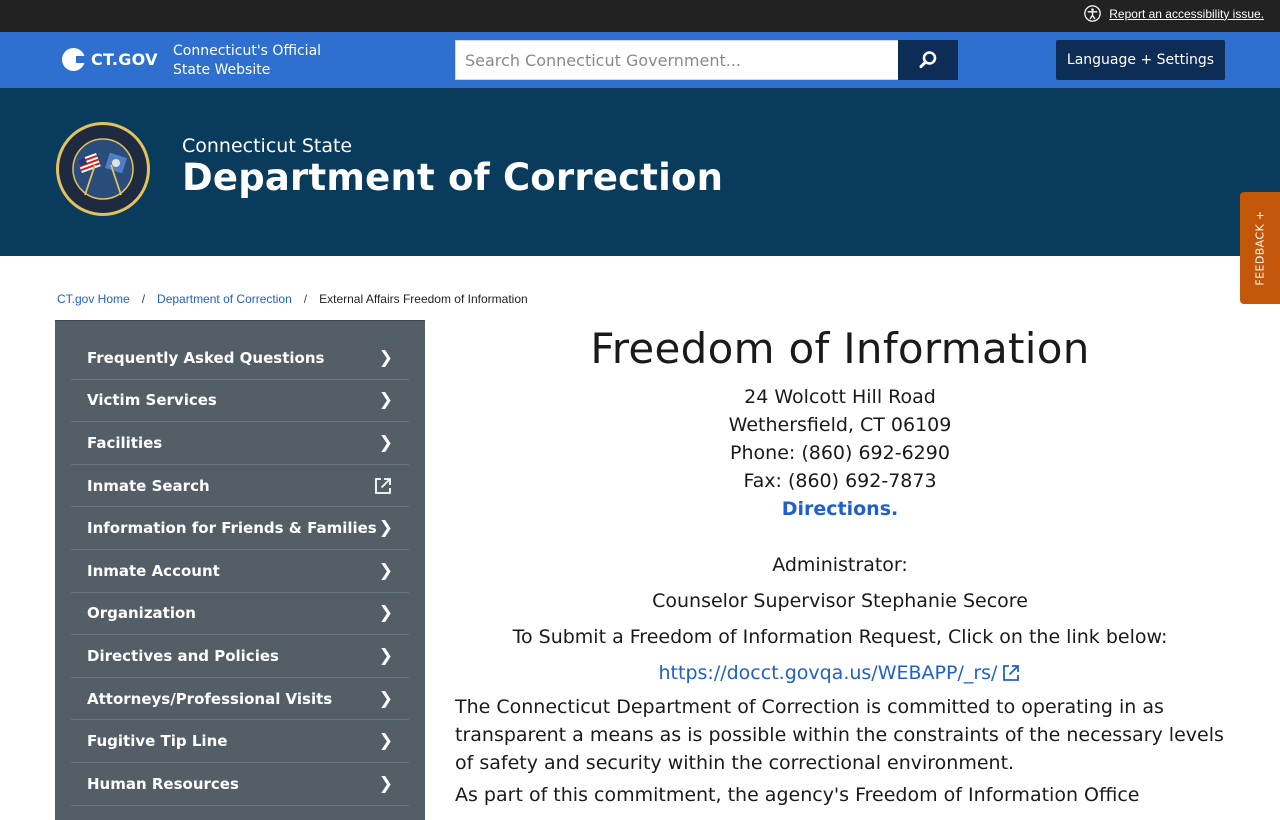  Describe the element at coordinates (840, 453) in the screenshot. I see `phone-number: Phone: (860) 692-6290` at that location.